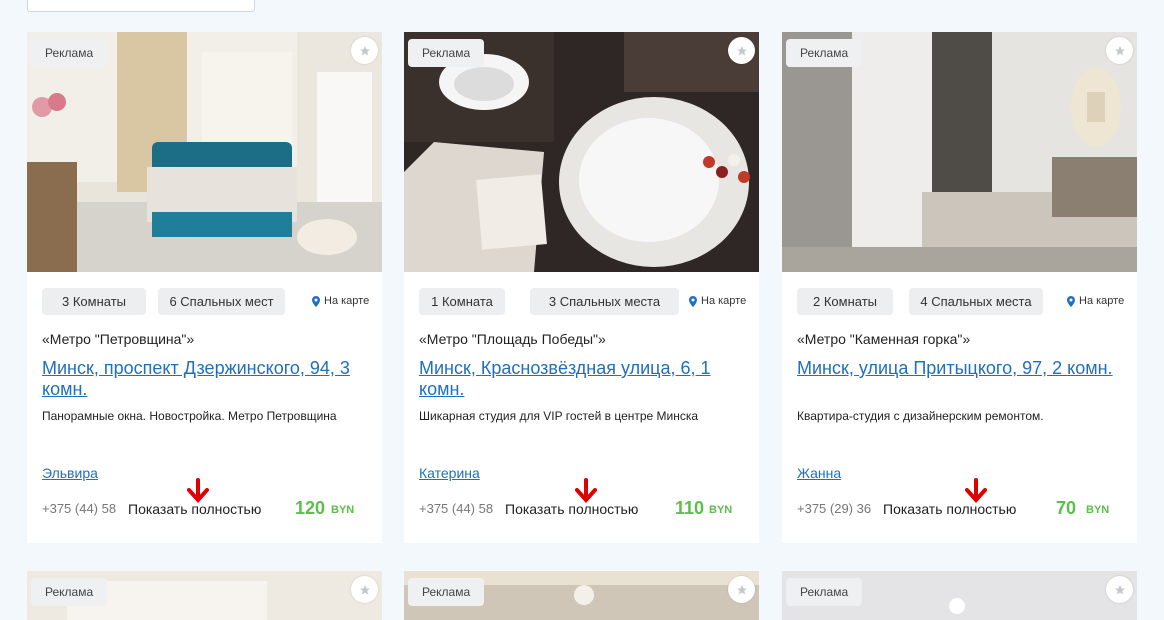 This screenshot has width=1164, height=620. Describe the element at coordinates (118, 339) in the screenshot. I see `metro-station: «Метро "Петровщина"»` at that location.